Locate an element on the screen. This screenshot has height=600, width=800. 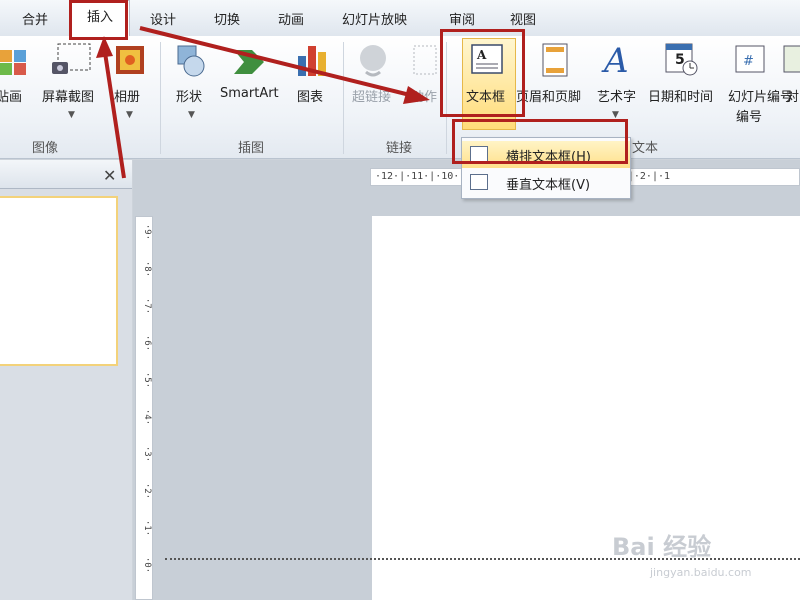
watermark-logo: Bai 经验 is located at coordinates (662, 547).